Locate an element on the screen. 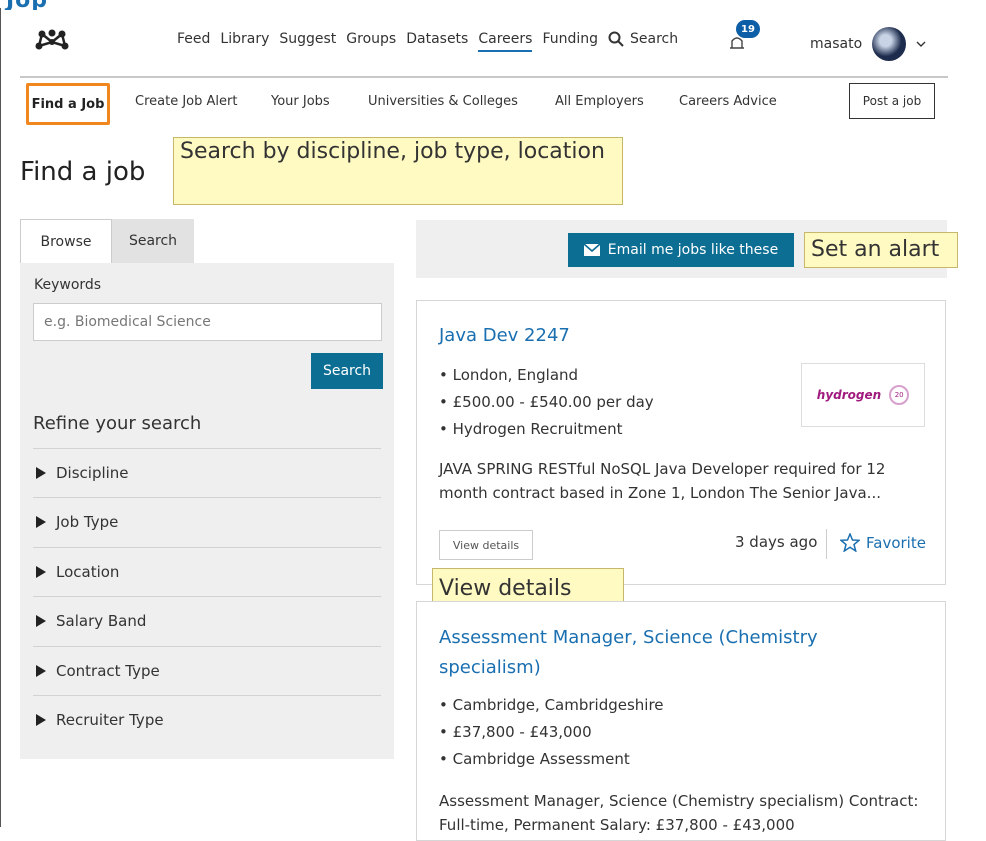 This screenshot has width=986, height=841. nav-datasets: Datasets is located at coordinates (437, 39).